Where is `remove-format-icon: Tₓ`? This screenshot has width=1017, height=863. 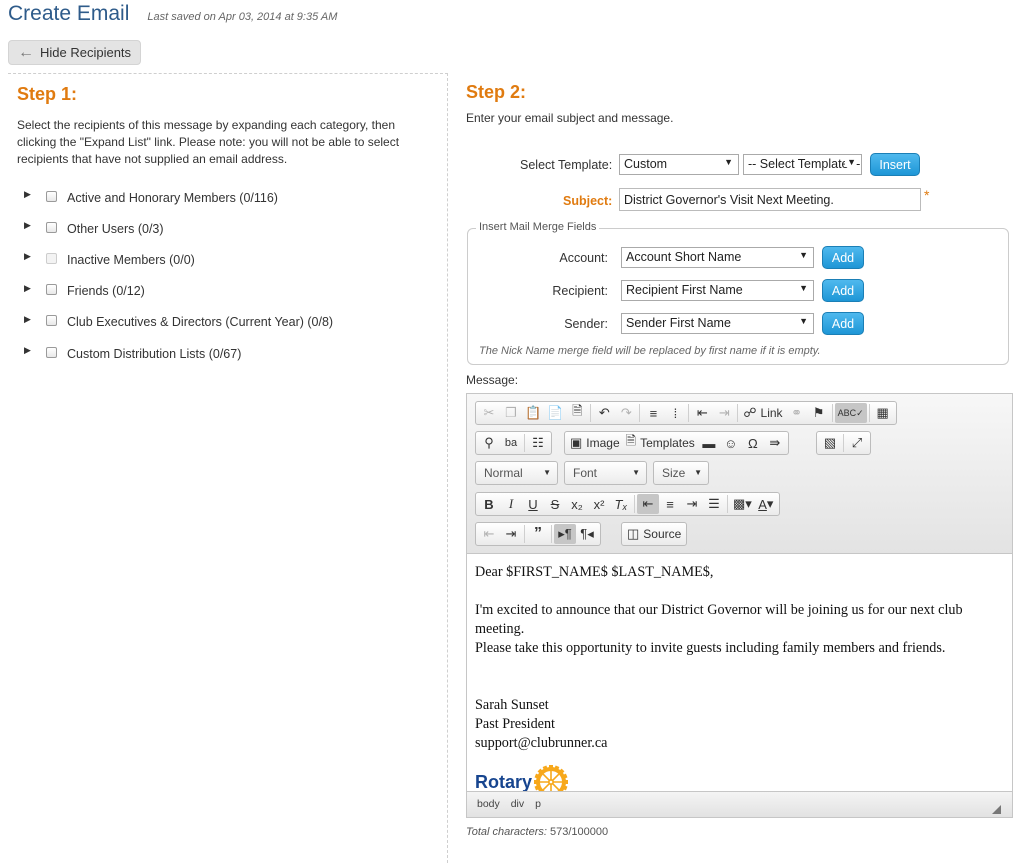
remove-format-icon: Tₓ is located at coordinates (621, 504).